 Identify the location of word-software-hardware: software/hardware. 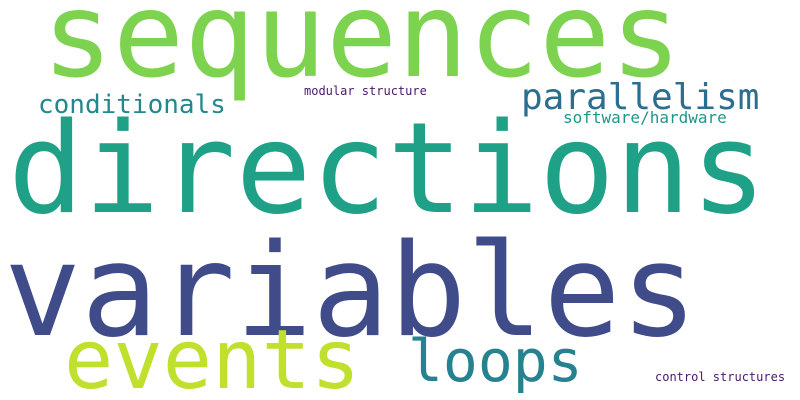
(645, 117).